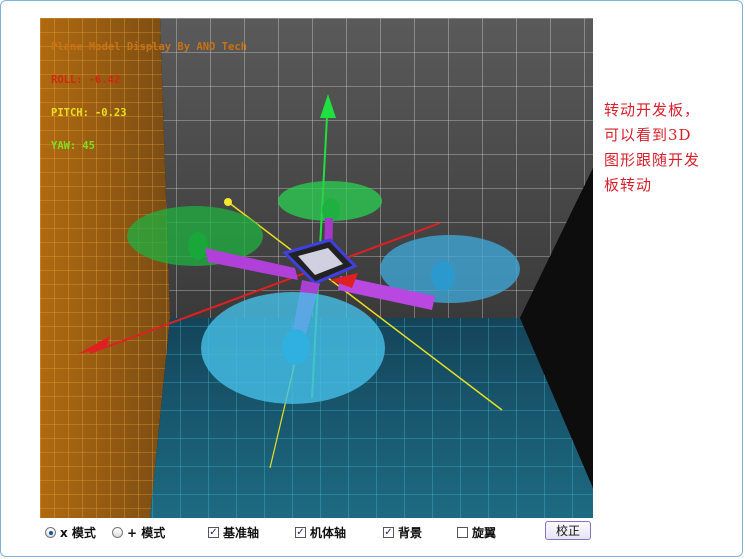  I want to click on rotor-right-hub, so click(443, 276).